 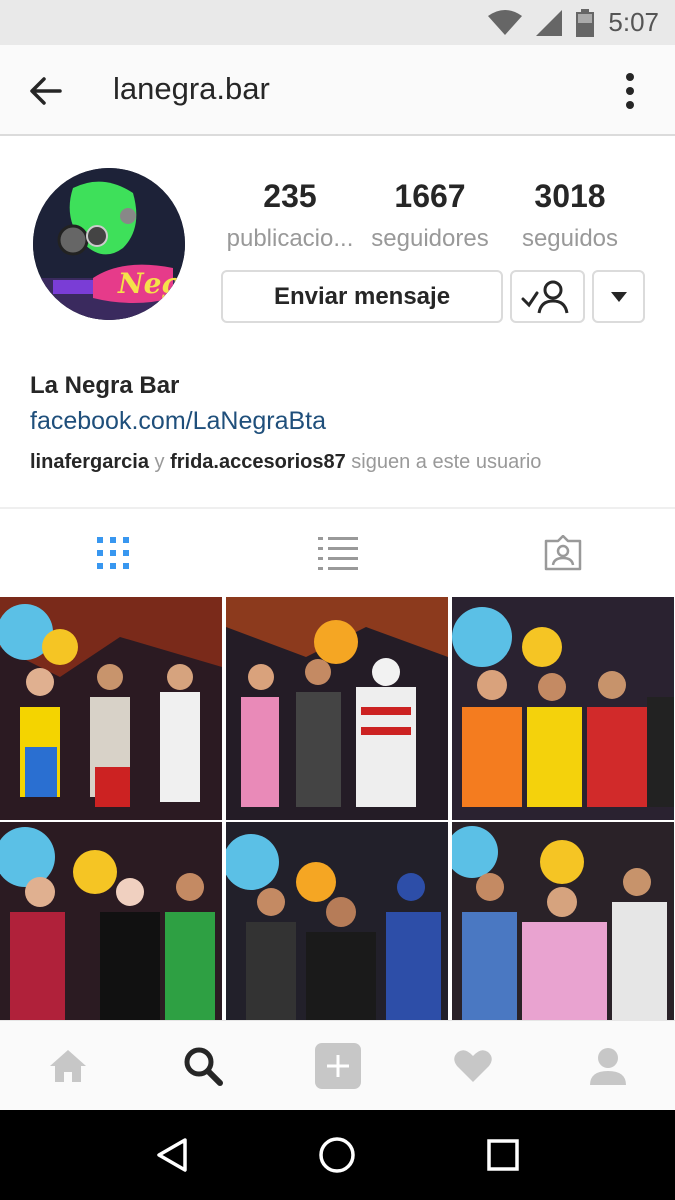 I want to click on nav-search, so click(x=202, y=1065).